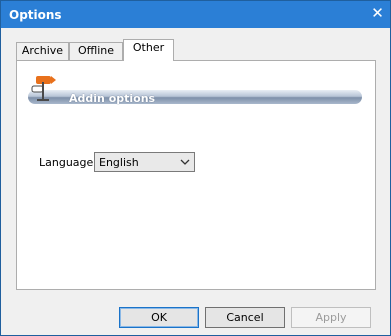 The height and width of the screenshot is (336, 391). What do you see at coordinates (144, 162) in the screenshot?
I see `language-select: English` at bounding box center [144, 162].